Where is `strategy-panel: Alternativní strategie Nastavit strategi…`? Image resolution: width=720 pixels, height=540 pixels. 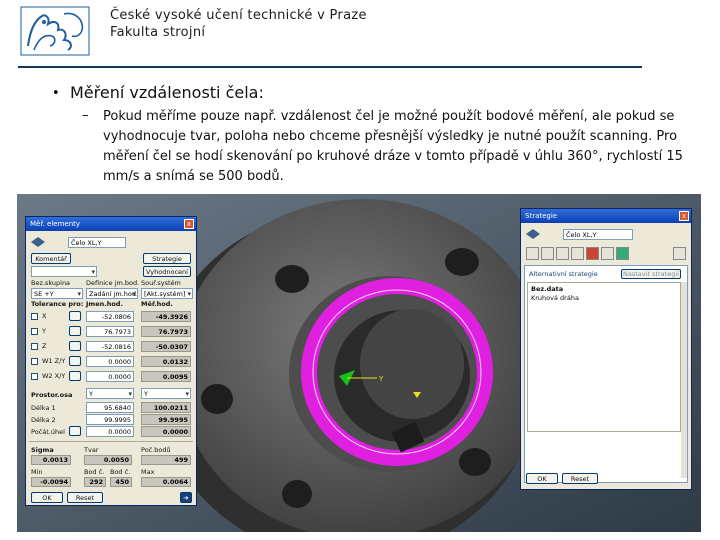 strategy-panel: Alternativní strategie Nastavit strategi… is located at coordinates (606, 374).